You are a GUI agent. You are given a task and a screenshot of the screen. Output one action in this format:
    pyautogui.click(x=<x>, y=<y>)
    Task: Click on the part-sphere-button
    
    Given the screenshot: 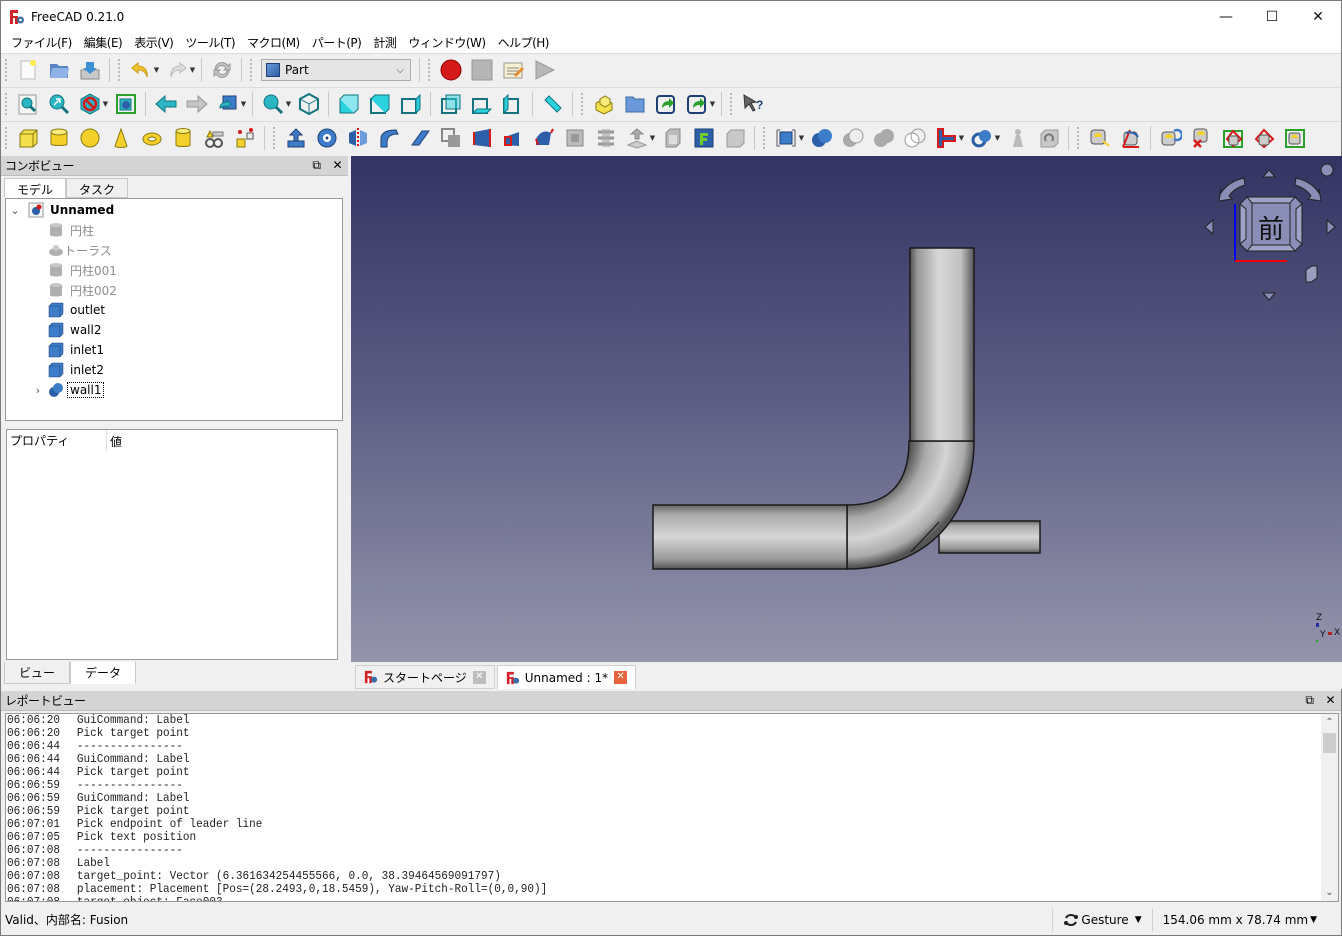 What is the action you would take?
    pyautogui.click(x=89, y=138)
    